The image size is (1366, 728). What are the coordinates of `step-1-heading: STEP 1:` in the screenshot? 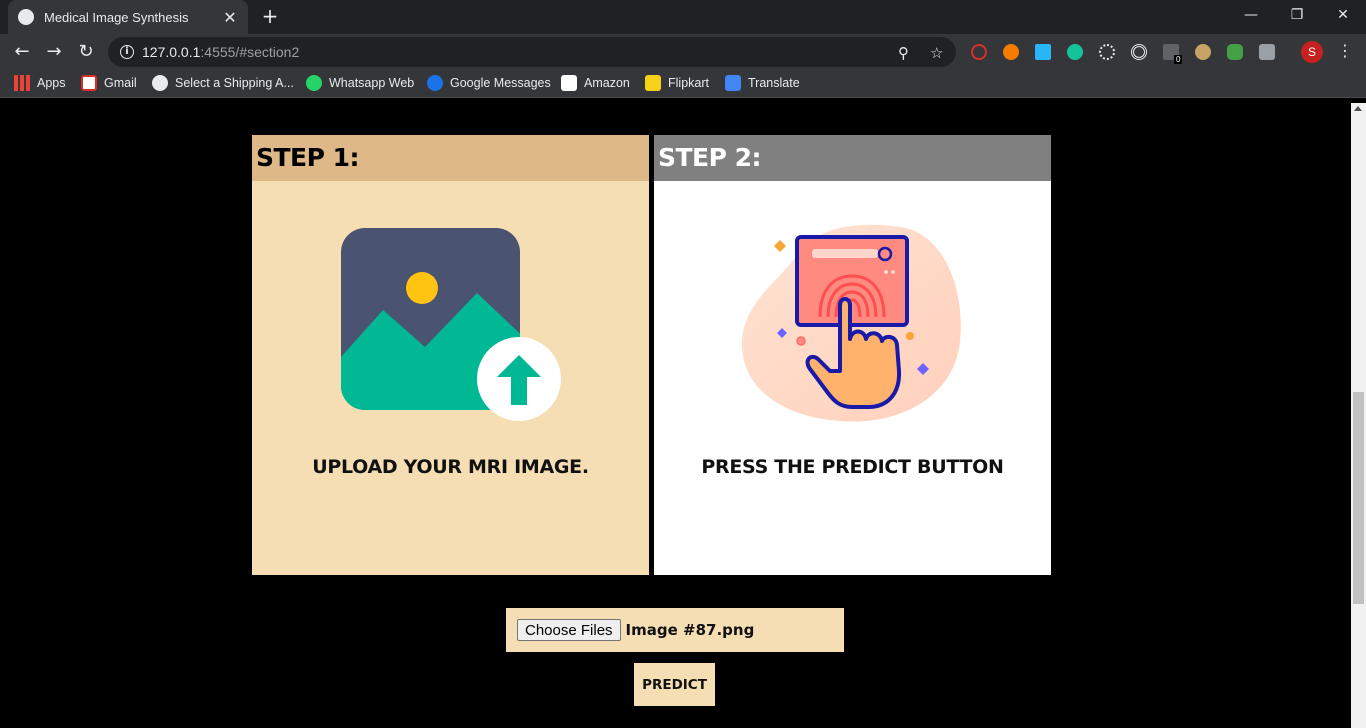 It's located at (450, 158).